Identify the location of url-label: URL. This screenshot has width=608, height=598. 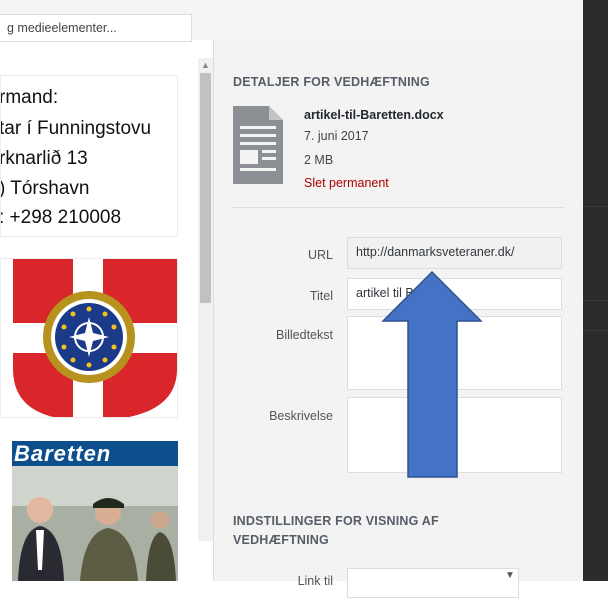
(320, 255).